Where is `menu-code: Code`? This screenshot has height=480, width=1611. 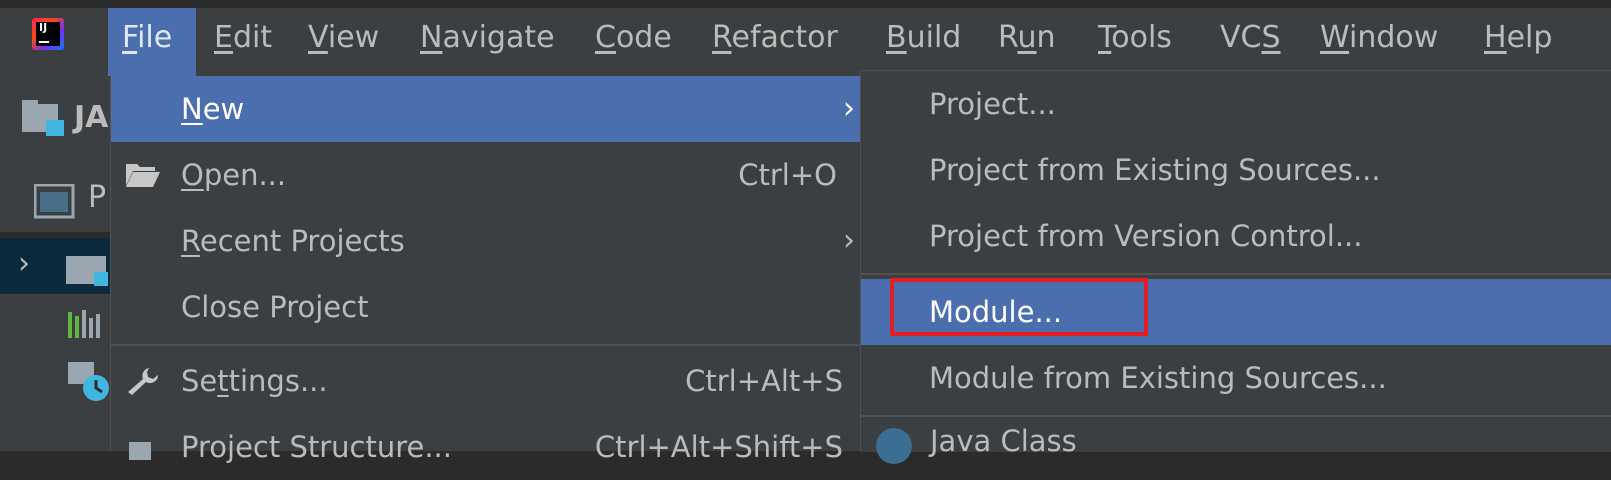
menu-code: Code is located at coordinates (633, 42).